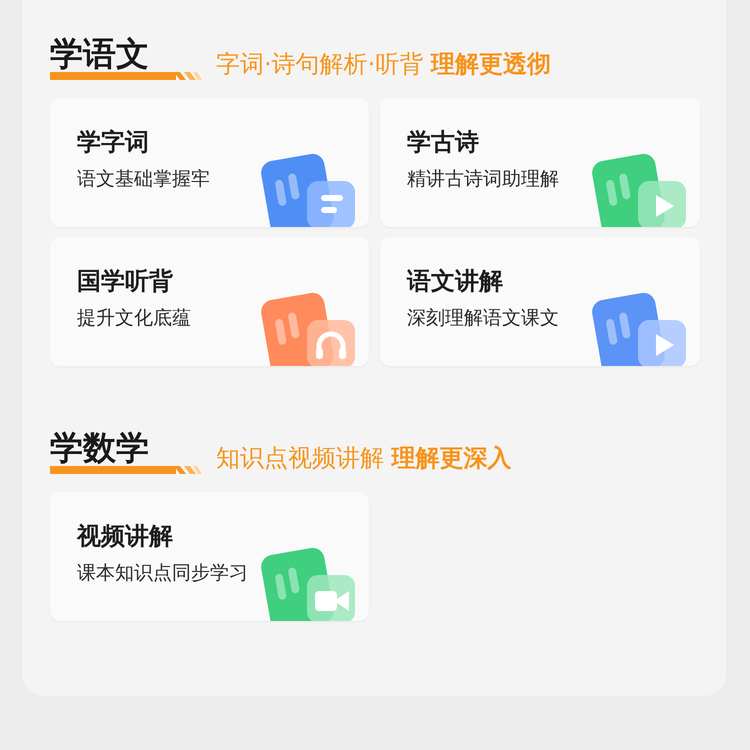 This screenshot has width=750, height=750. I want to click on card-title: 学字词, so click(113, 142).